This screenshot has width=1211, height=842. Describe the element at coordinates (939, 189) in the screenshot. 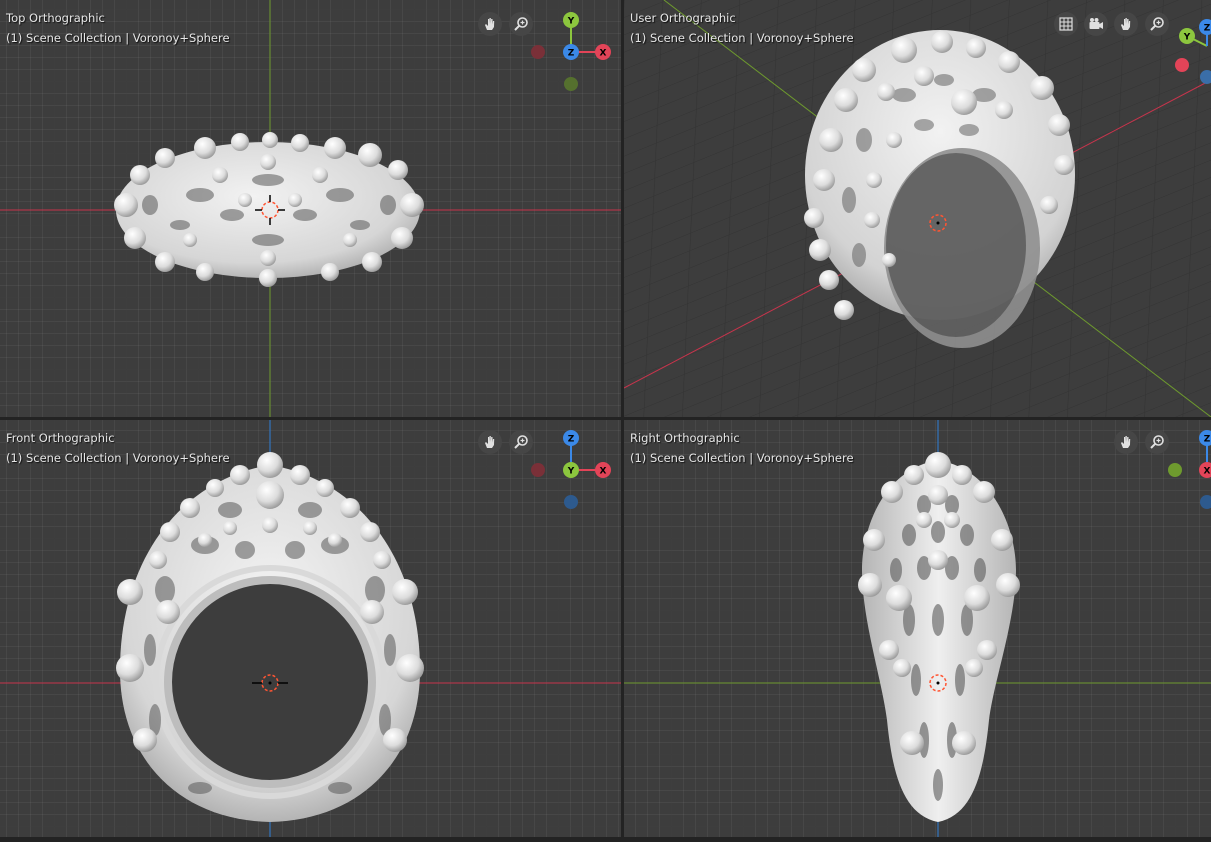

I see `ring-model-perspective` at that location.